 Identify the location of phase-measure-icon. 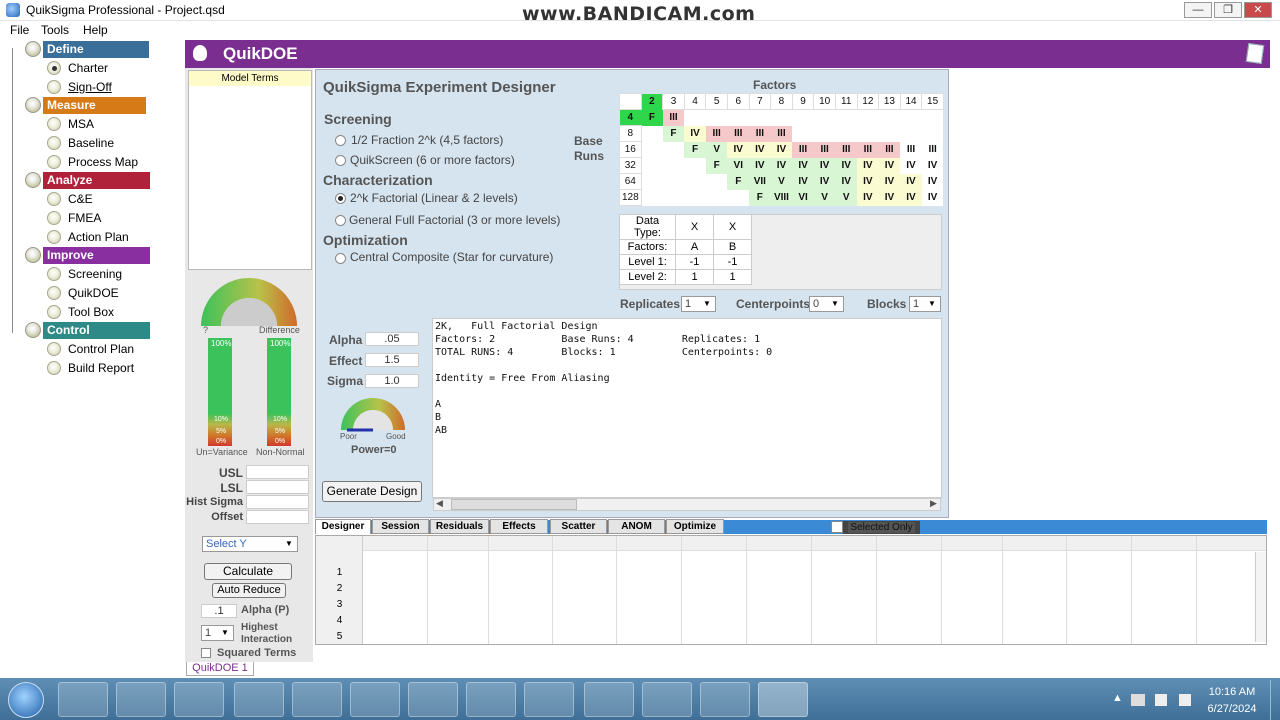
(33, 105).